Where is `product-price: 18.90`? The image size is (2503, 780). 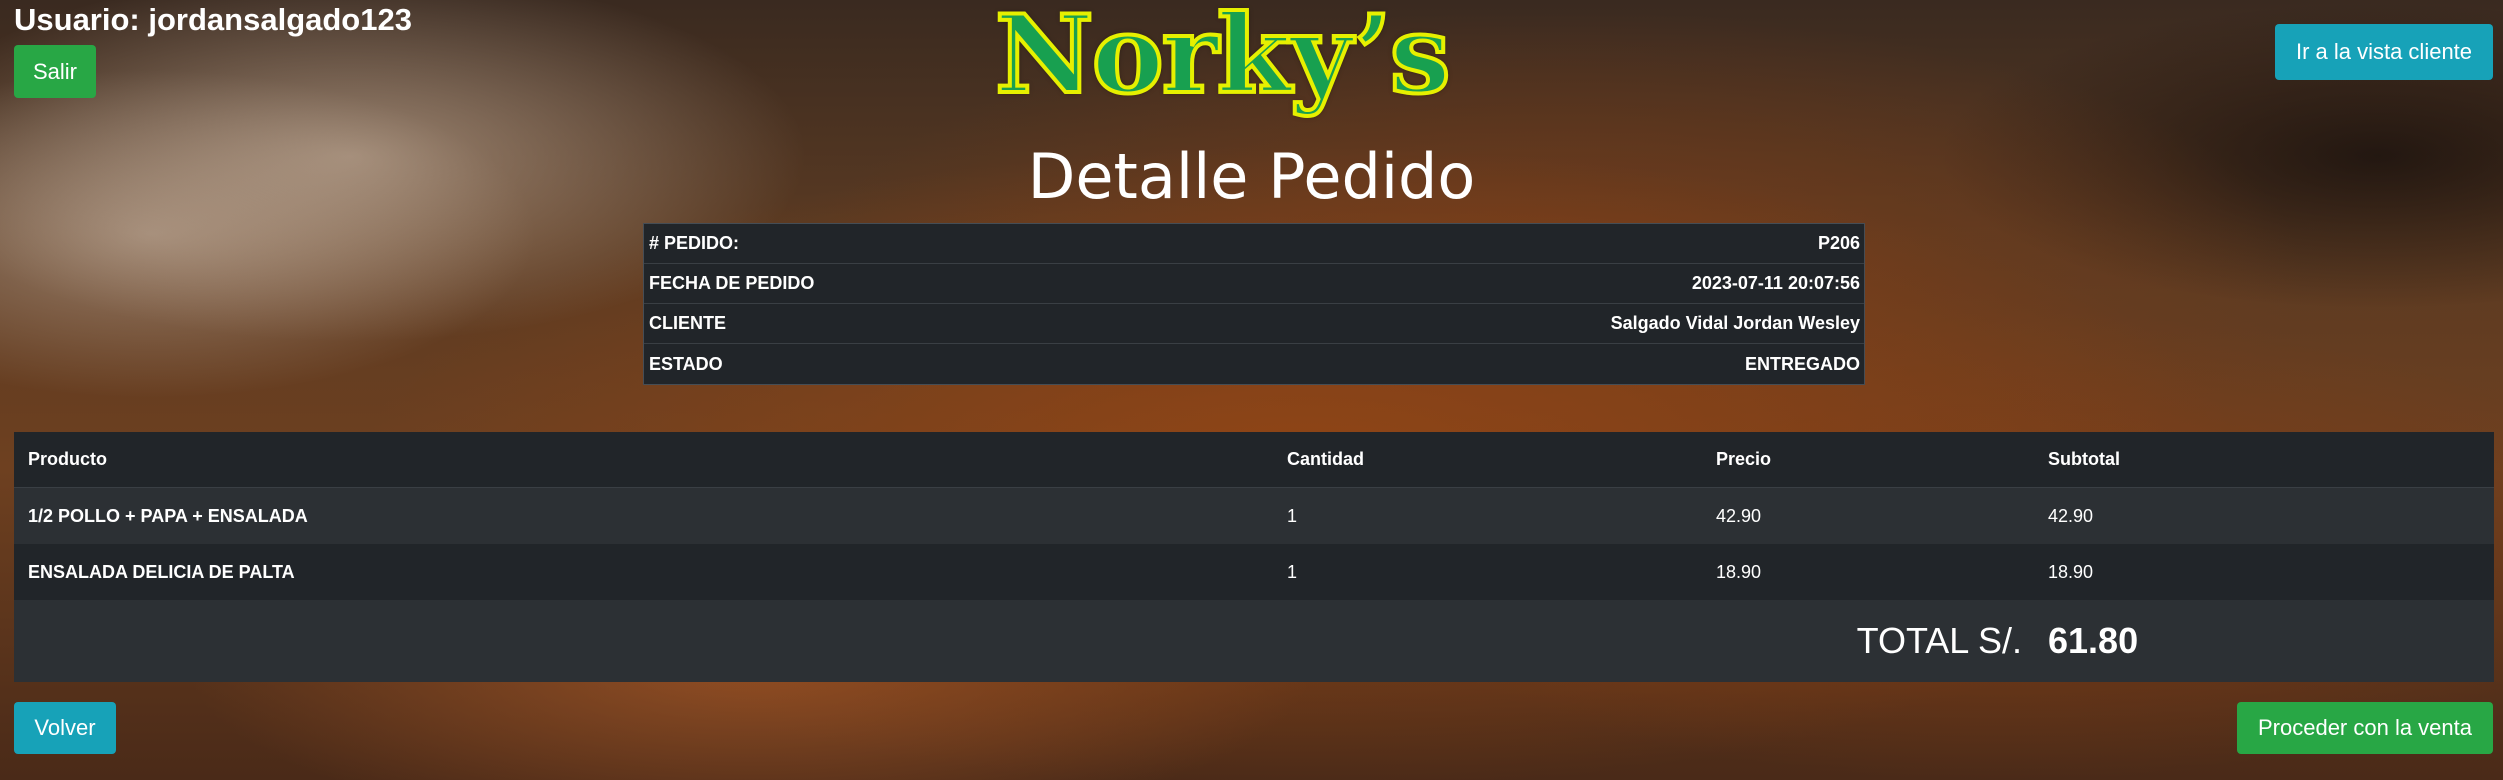 product-price: 18.90 is located at coordinates (1739, 571).